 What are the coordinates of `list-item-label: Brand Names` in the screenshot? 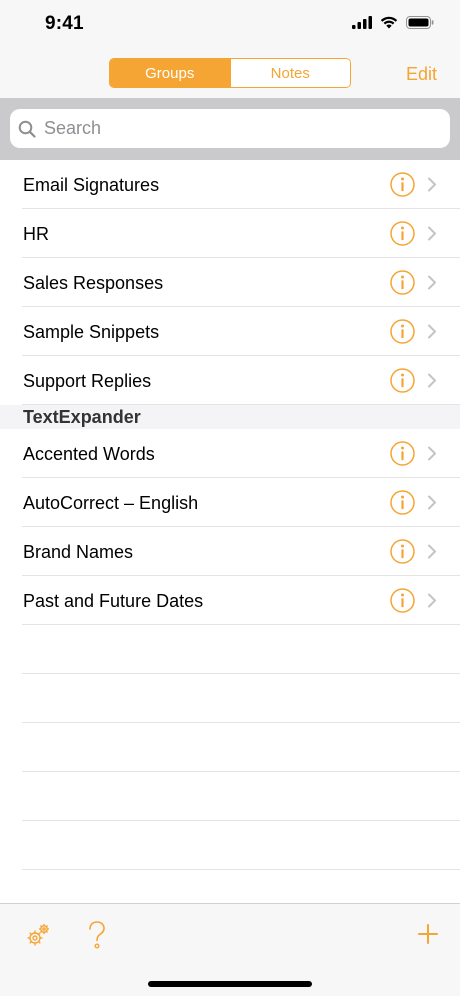 It's located at (78, 552).